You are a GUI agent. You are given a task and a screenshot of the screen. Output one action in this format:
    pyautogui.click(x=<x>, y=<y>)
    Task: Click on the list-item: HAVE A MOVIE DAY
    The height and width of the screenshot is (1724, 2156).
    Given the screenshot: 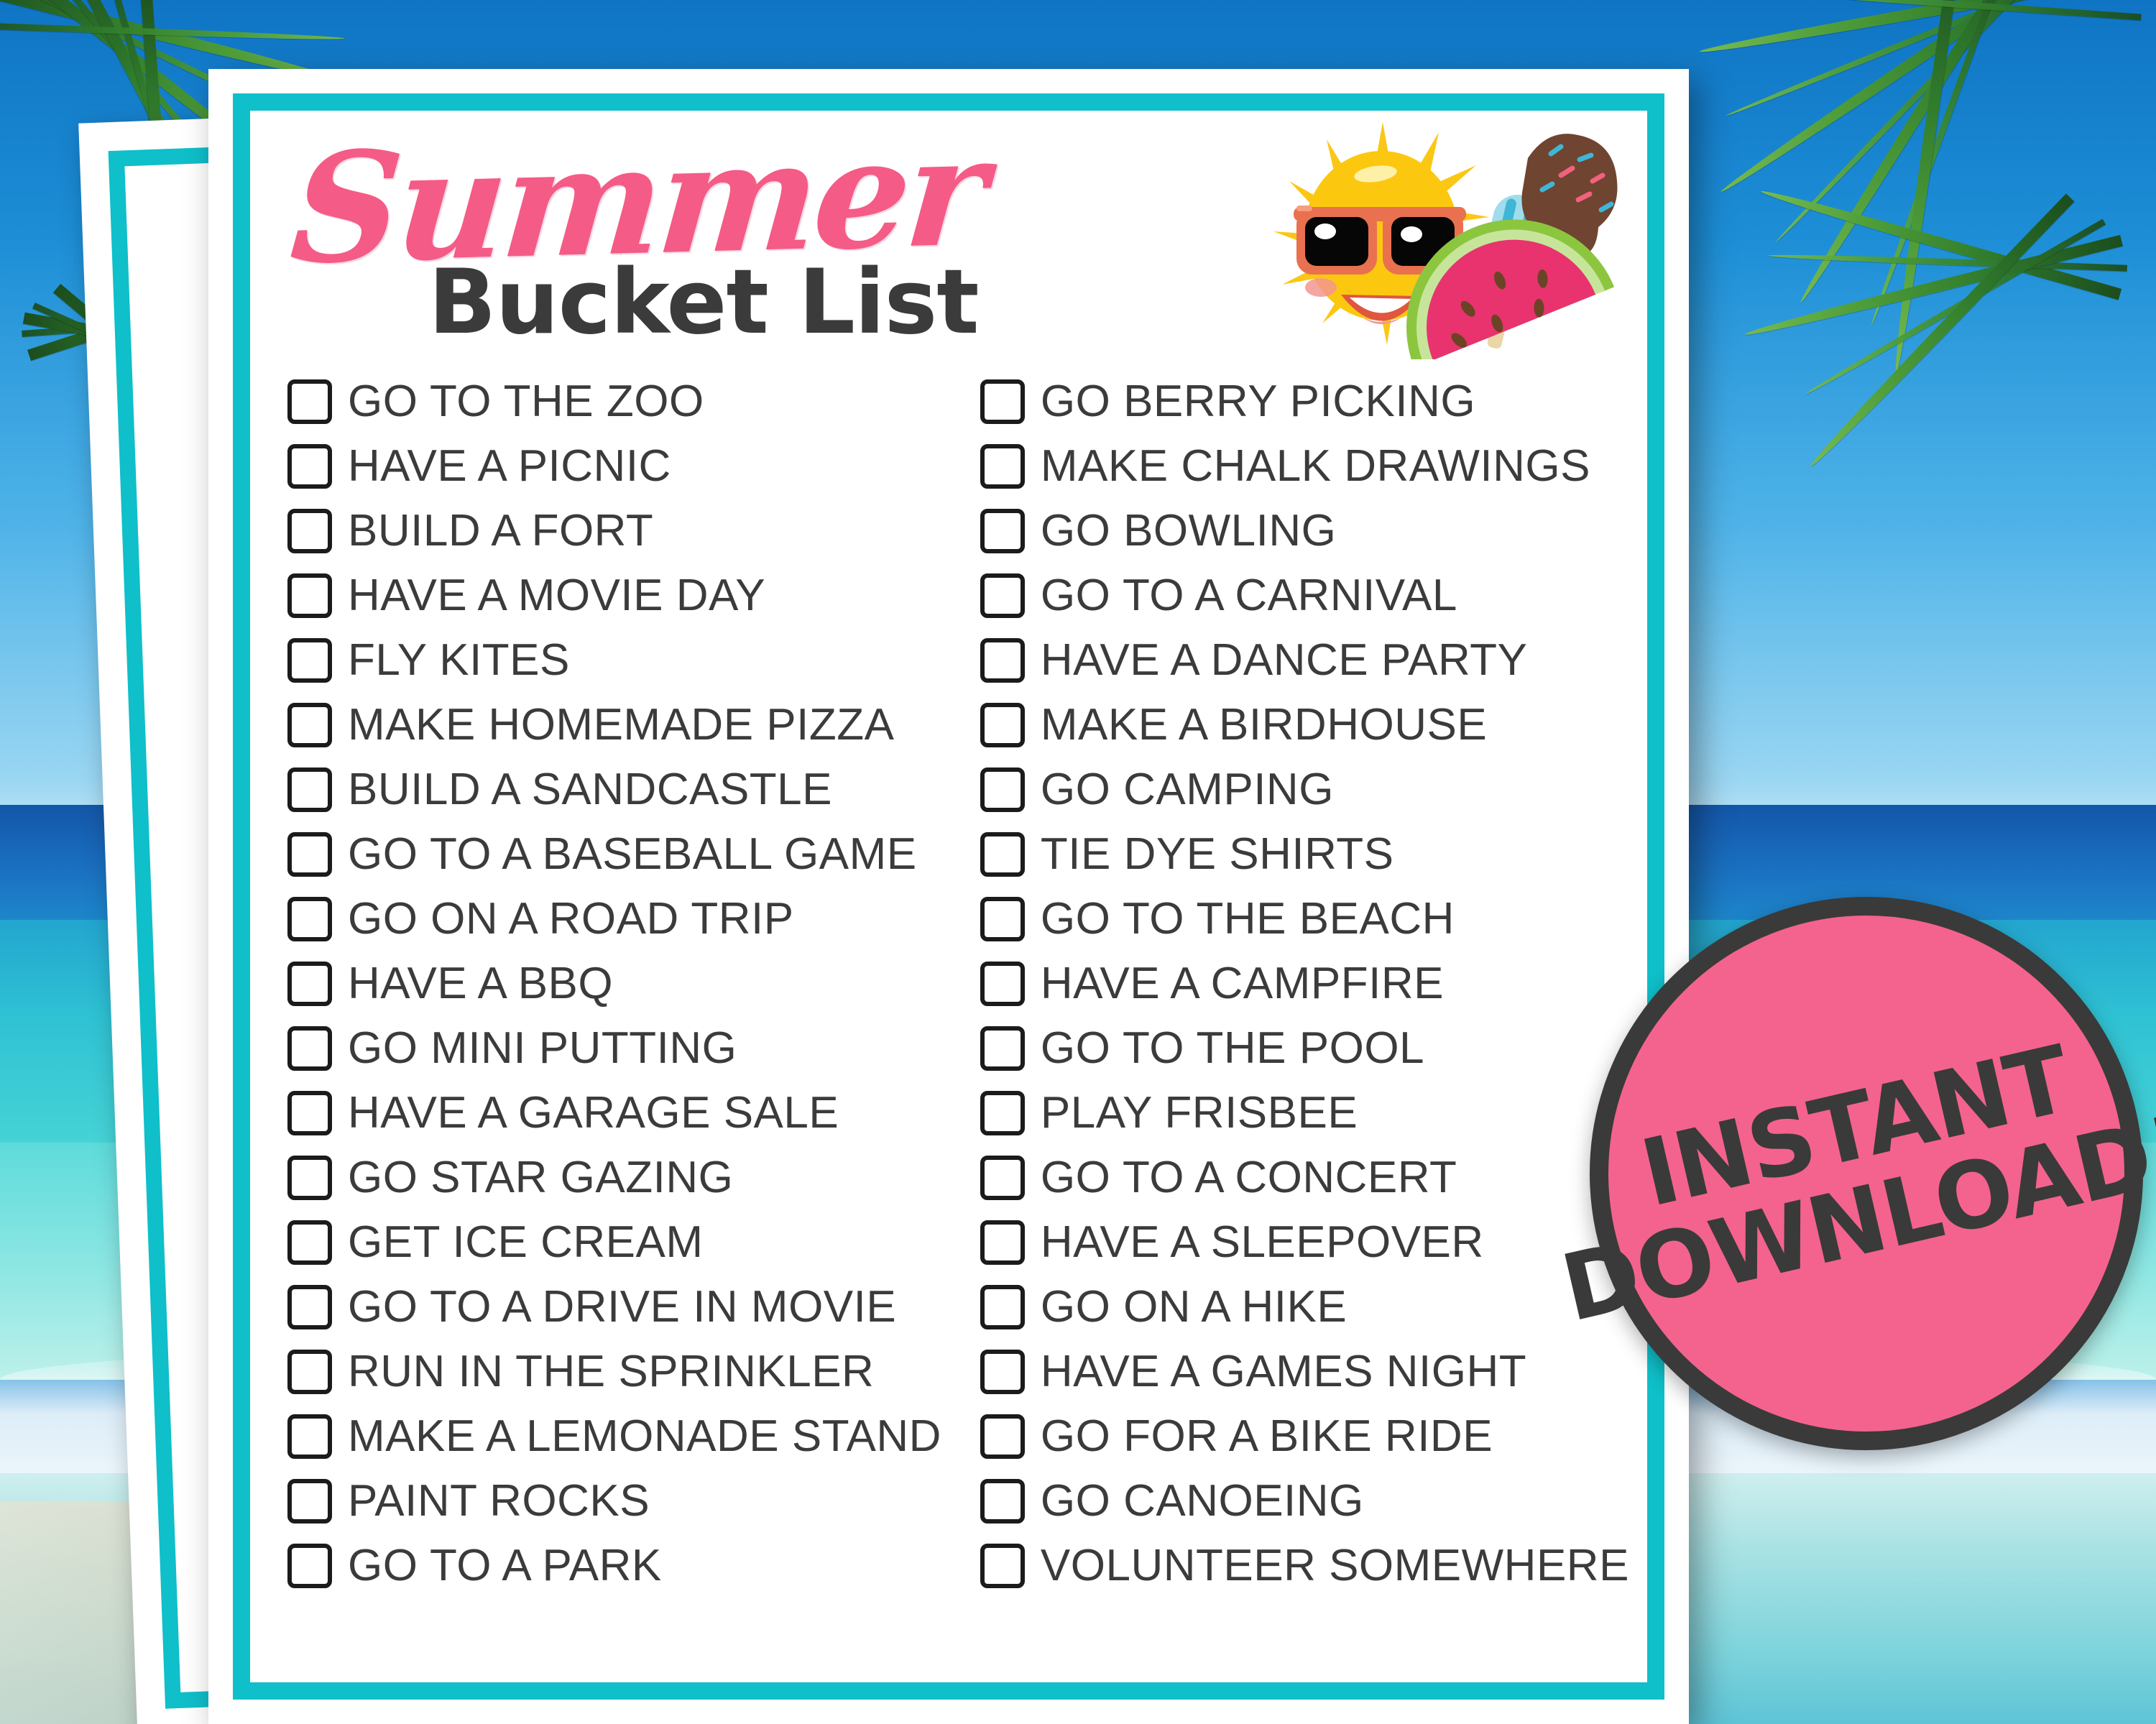 What is the action you would take?
    pyautogui.click(x=614, y=595)
    